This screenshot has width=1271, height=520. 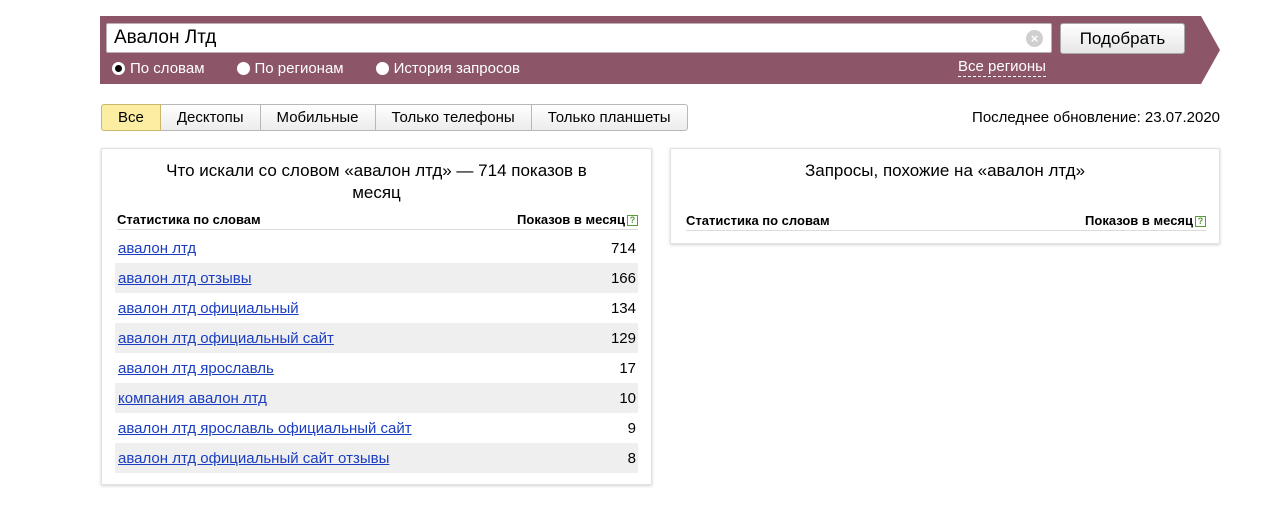 I want to click on similar-queries-header: Статистика по словам Показов в месяц?, so click(x=946, y=221).